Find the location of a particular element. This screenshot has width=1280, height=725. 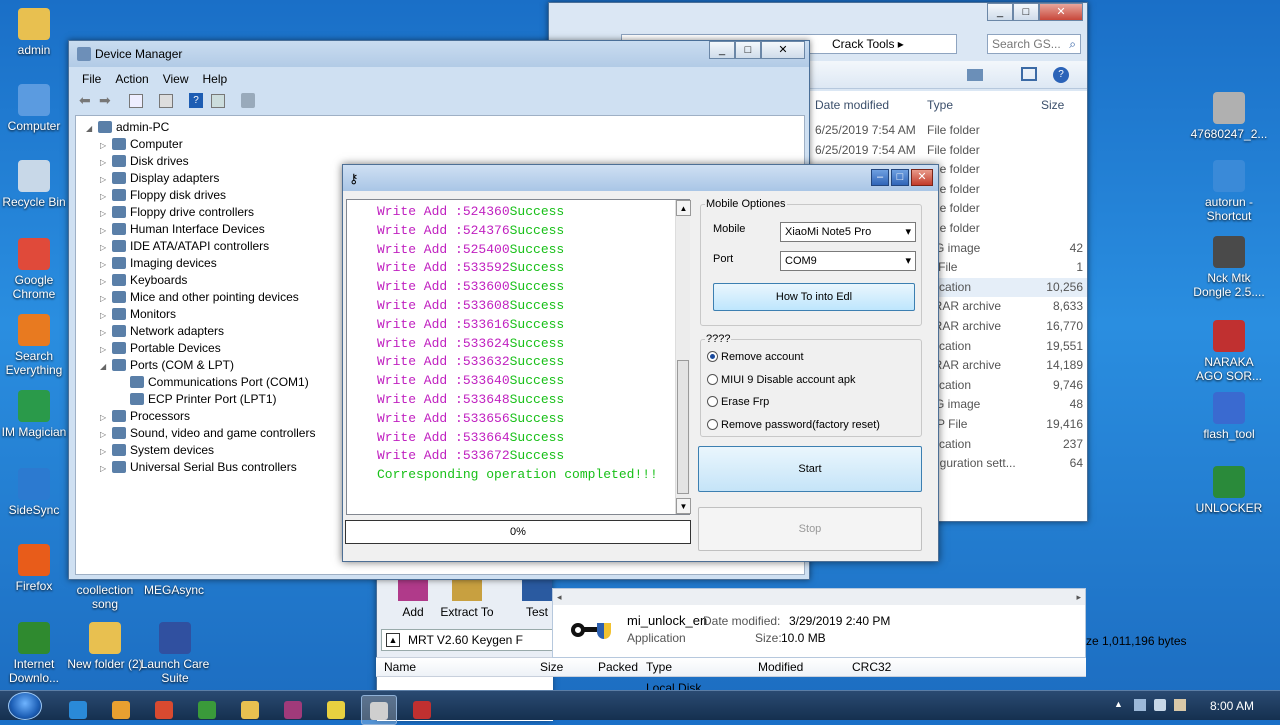

desktop-icon: Firefox is located at coordinates (36, 568).